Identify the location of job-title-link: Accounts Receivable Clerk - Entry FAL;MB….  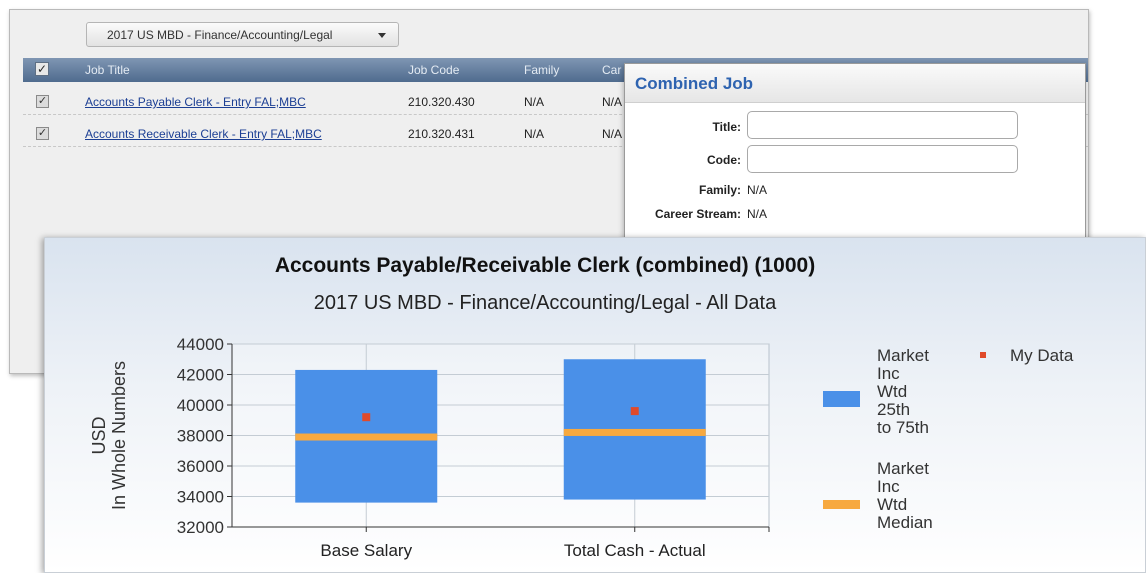
(203, 134).